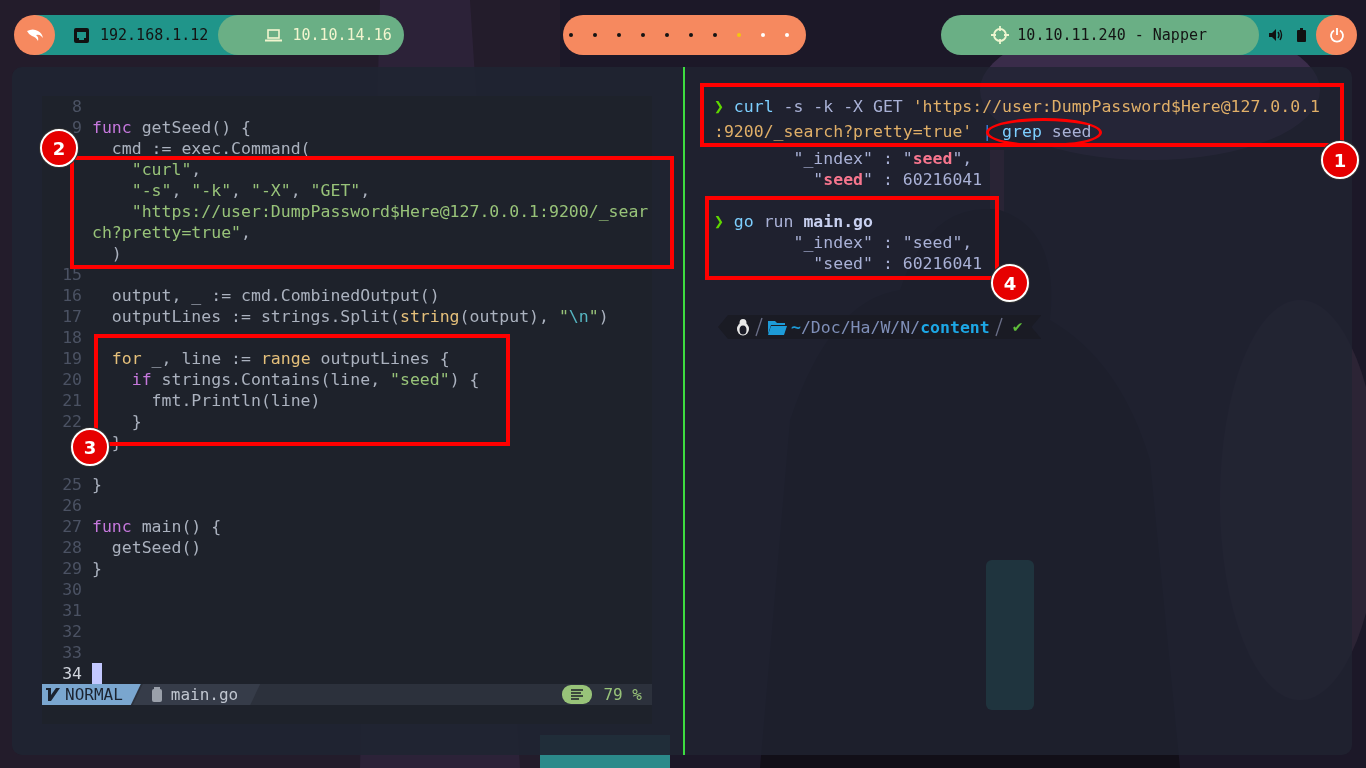 The width and height of the screenshot is (1366, 768). Describe the element at coordinates (1017, 327) in the screenshot. I see `status-check: ✔` at that location.